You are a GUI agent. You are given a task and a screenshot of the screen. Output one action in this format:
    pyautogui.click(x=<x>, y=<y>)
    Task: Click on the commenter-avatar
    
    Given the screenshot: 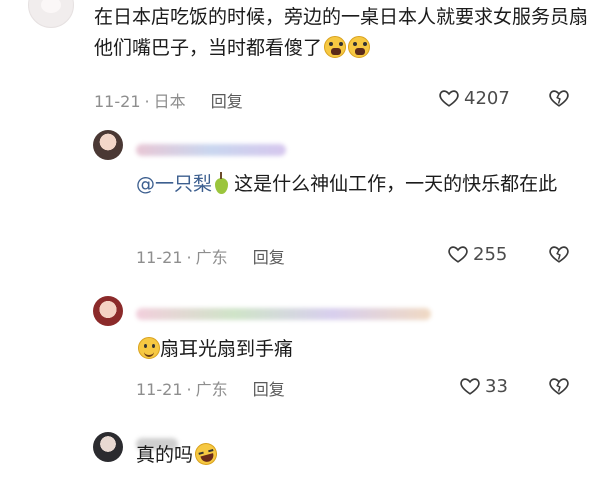 What is the action you would take?
    pyautogui.click(x=51, y=14)
    